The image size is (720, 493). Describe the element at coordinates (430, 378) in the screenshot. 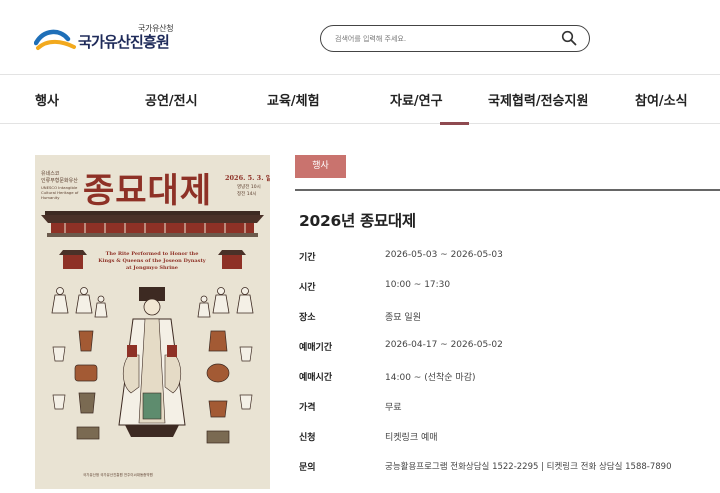

I see `detail-value: 14:00 ~ (선착순 마감)` at that location.